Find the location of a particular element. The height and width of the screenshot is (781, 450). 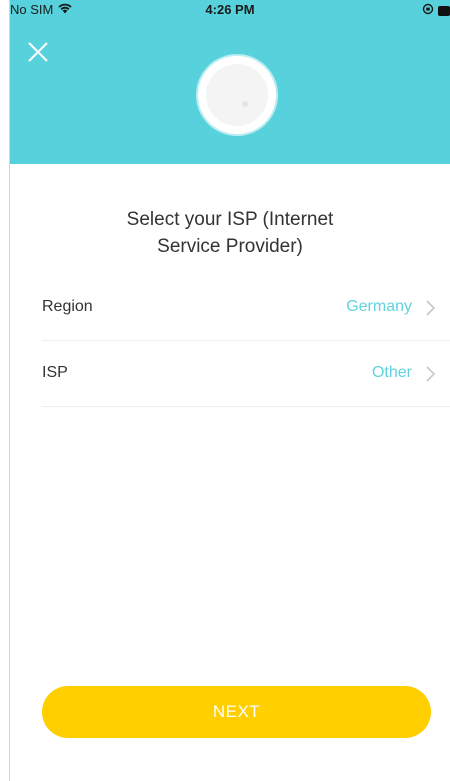

status-bar: No SIM 4:26 PM is located at coordinates (230, 10).